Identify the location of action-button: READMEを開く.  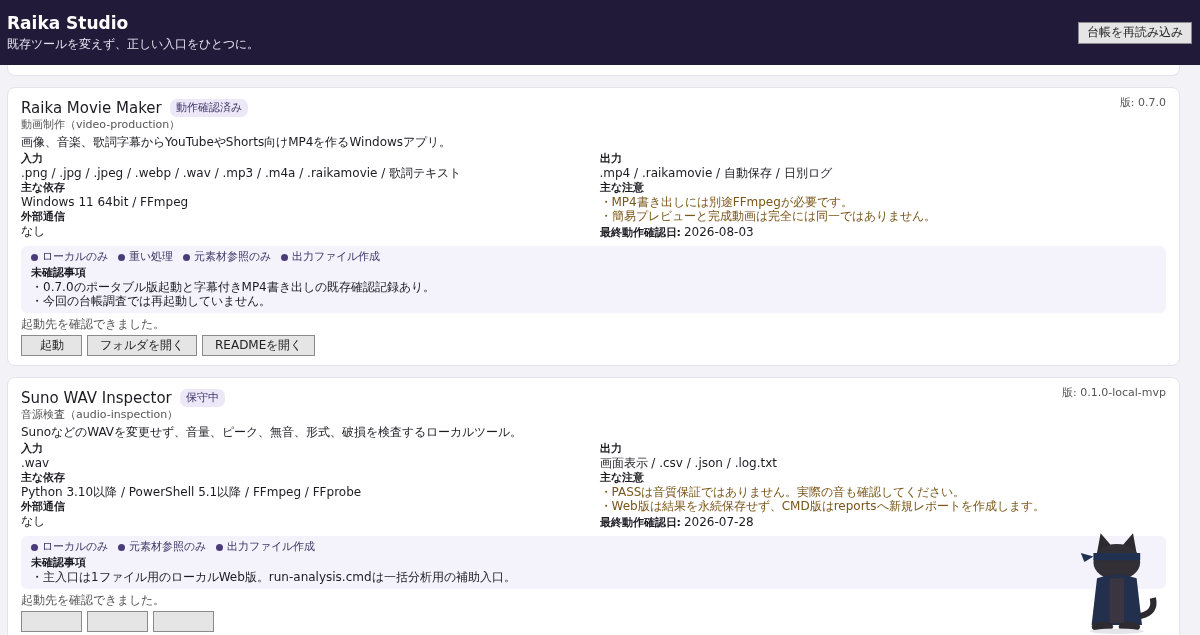
(259, 345).